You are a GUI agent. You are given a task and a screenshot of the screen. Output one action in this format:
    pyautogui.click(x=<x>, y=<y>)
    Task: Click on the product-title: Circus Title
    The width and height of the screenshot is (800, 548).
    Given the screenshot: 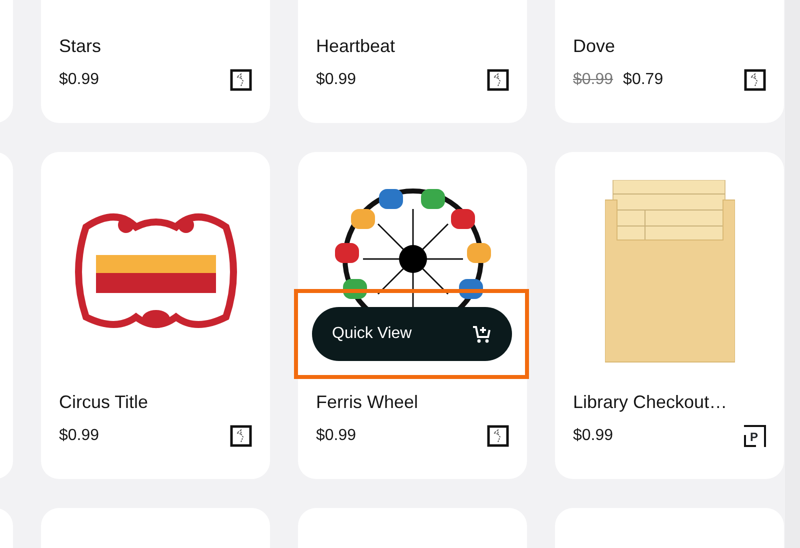 What is the action you would take?
    pyautogui.click(x=155, y=402)
    